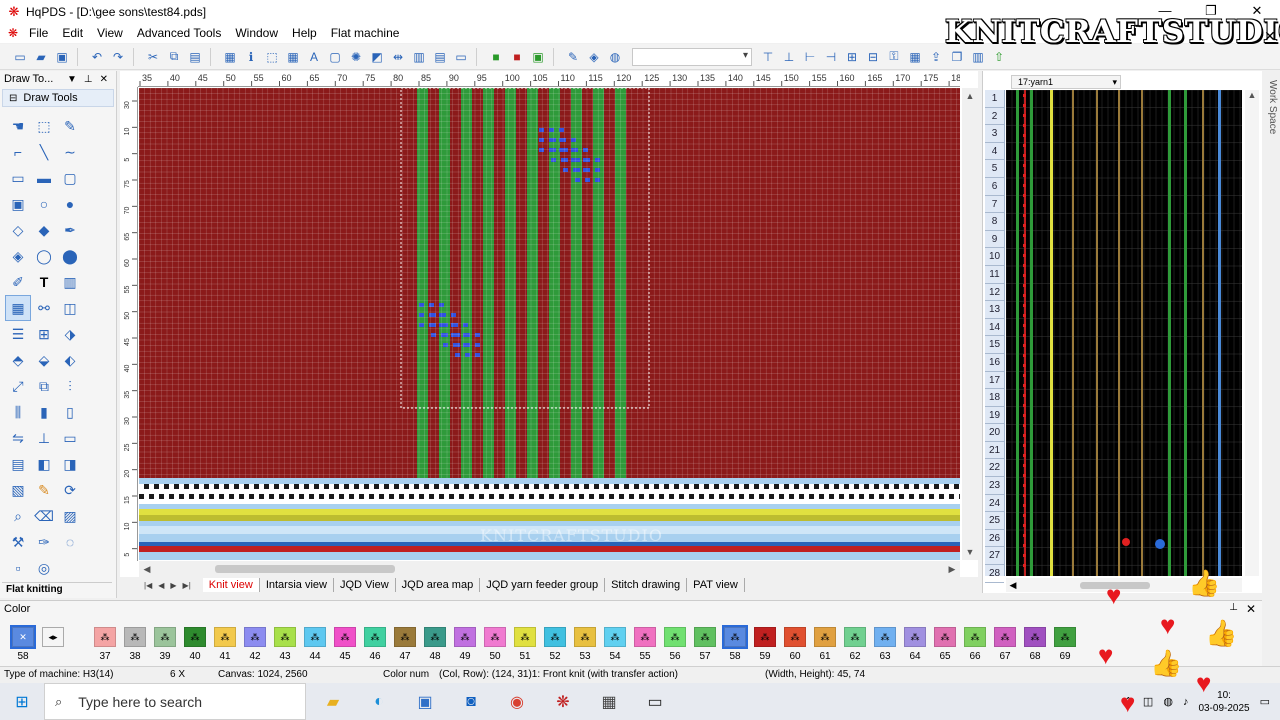  I want to click on prev-tab-icon: ◀, so click(161, 585).